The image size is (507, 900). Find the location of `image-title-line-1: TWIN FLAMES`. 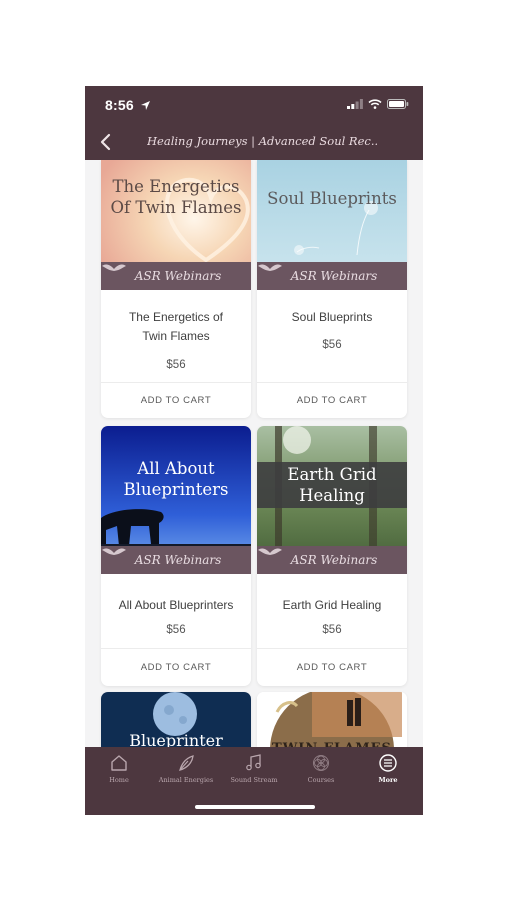

image-title-line-1: TWIN FLAMES is located at coordinates (332, 742).